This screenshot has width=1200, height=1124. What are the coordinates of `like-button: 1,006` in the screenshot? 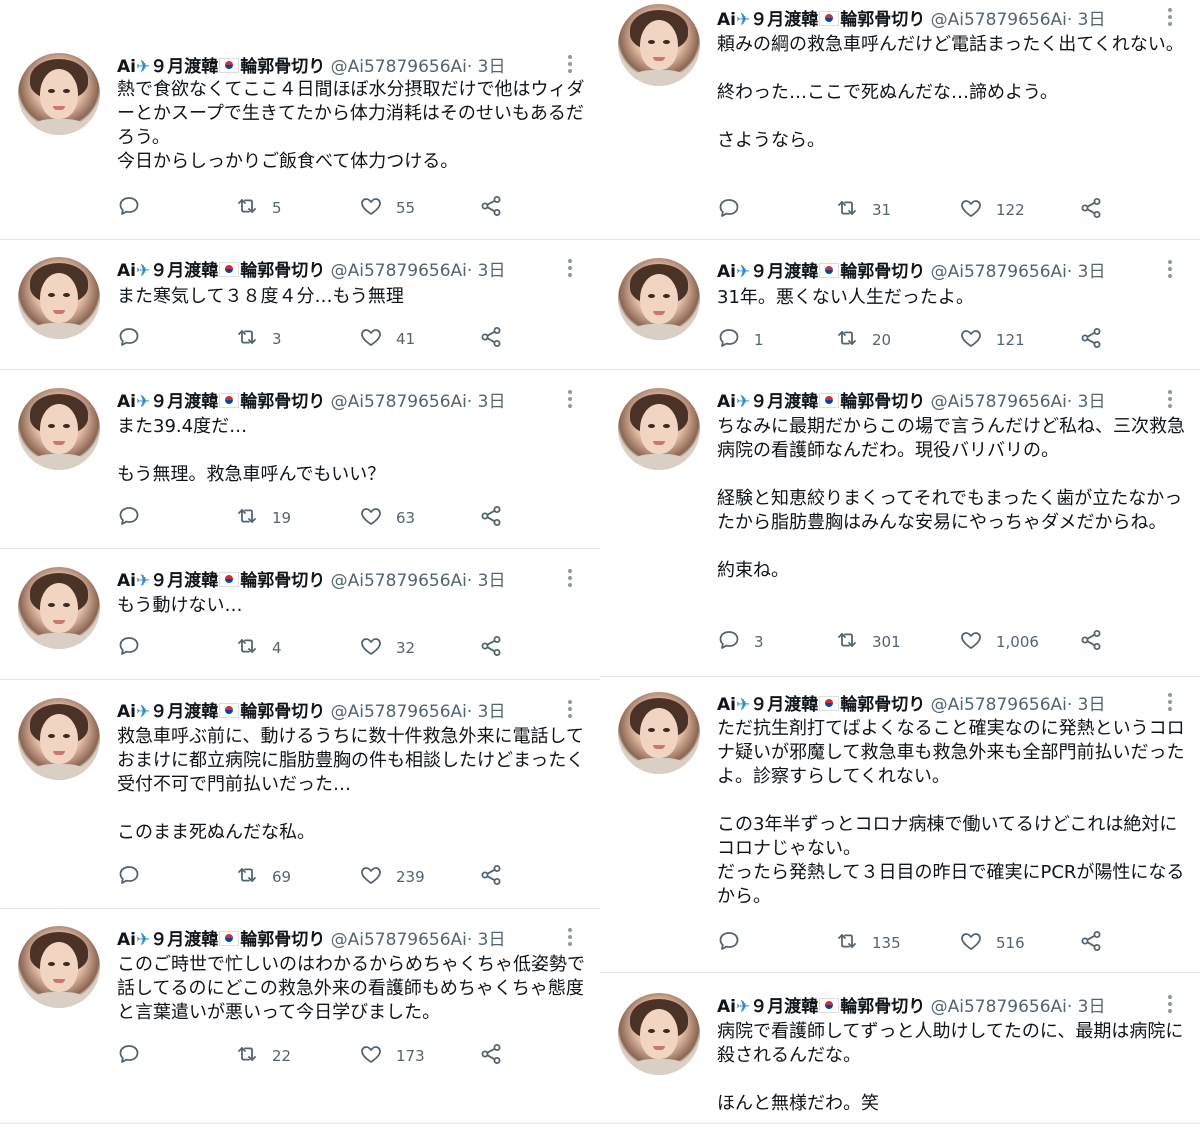 It's located at (999, 642).